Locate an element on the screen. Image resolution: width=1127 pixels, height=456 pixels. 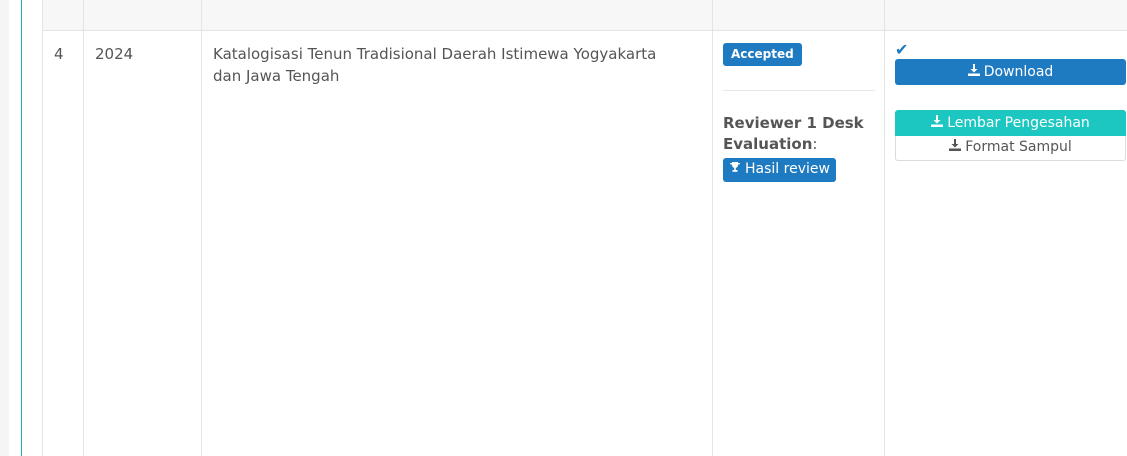
hasil-review-button: Hasil review is located at coordinates (779, 170).